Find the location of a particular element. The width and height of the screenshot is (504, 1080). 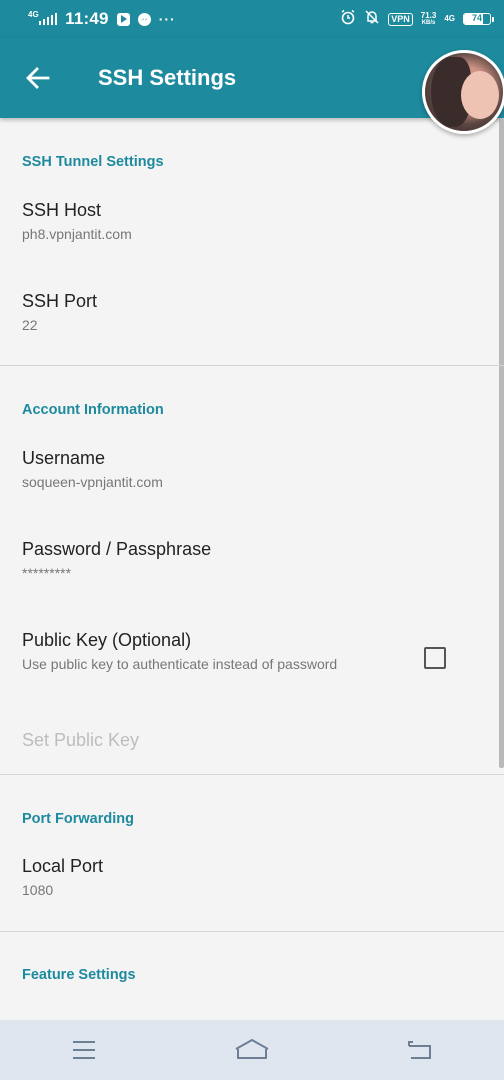

section-header-ssh-tunnel: SSH Tunnel Settings is located at coordinates (93, 162).